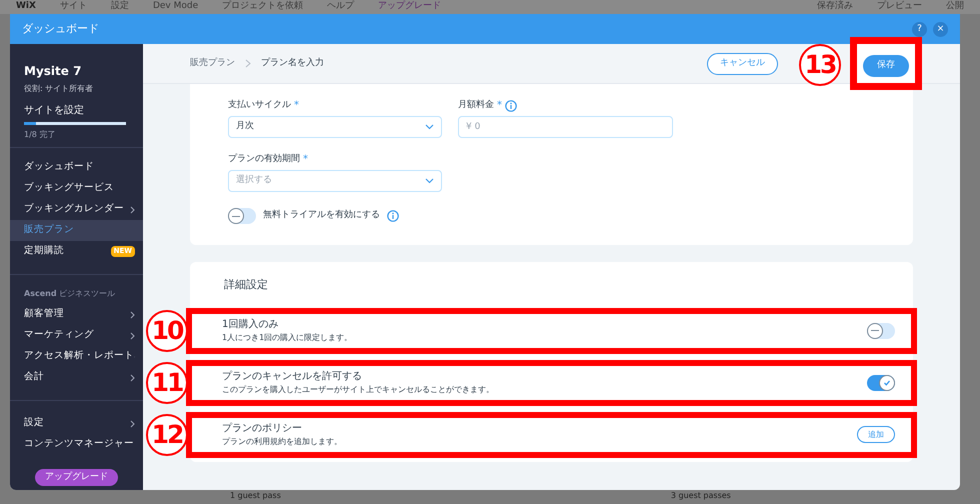 The image size is (980, 504). Describe the element at coordinates (876, 434) in the screenshot. I see `add-button: 追加` at that location.